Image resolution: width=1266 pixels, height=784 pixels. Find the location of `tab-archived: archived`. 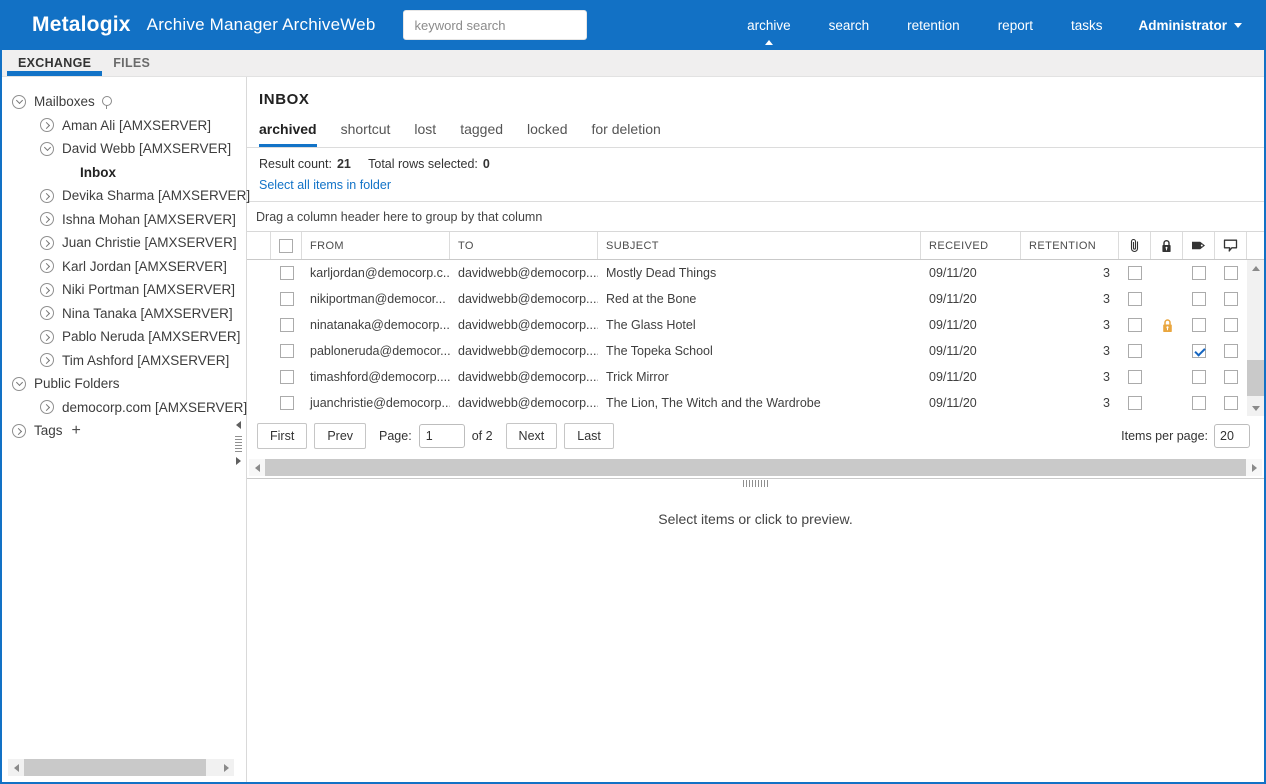

tab-archived: archived is located at coordinates (288, 134).